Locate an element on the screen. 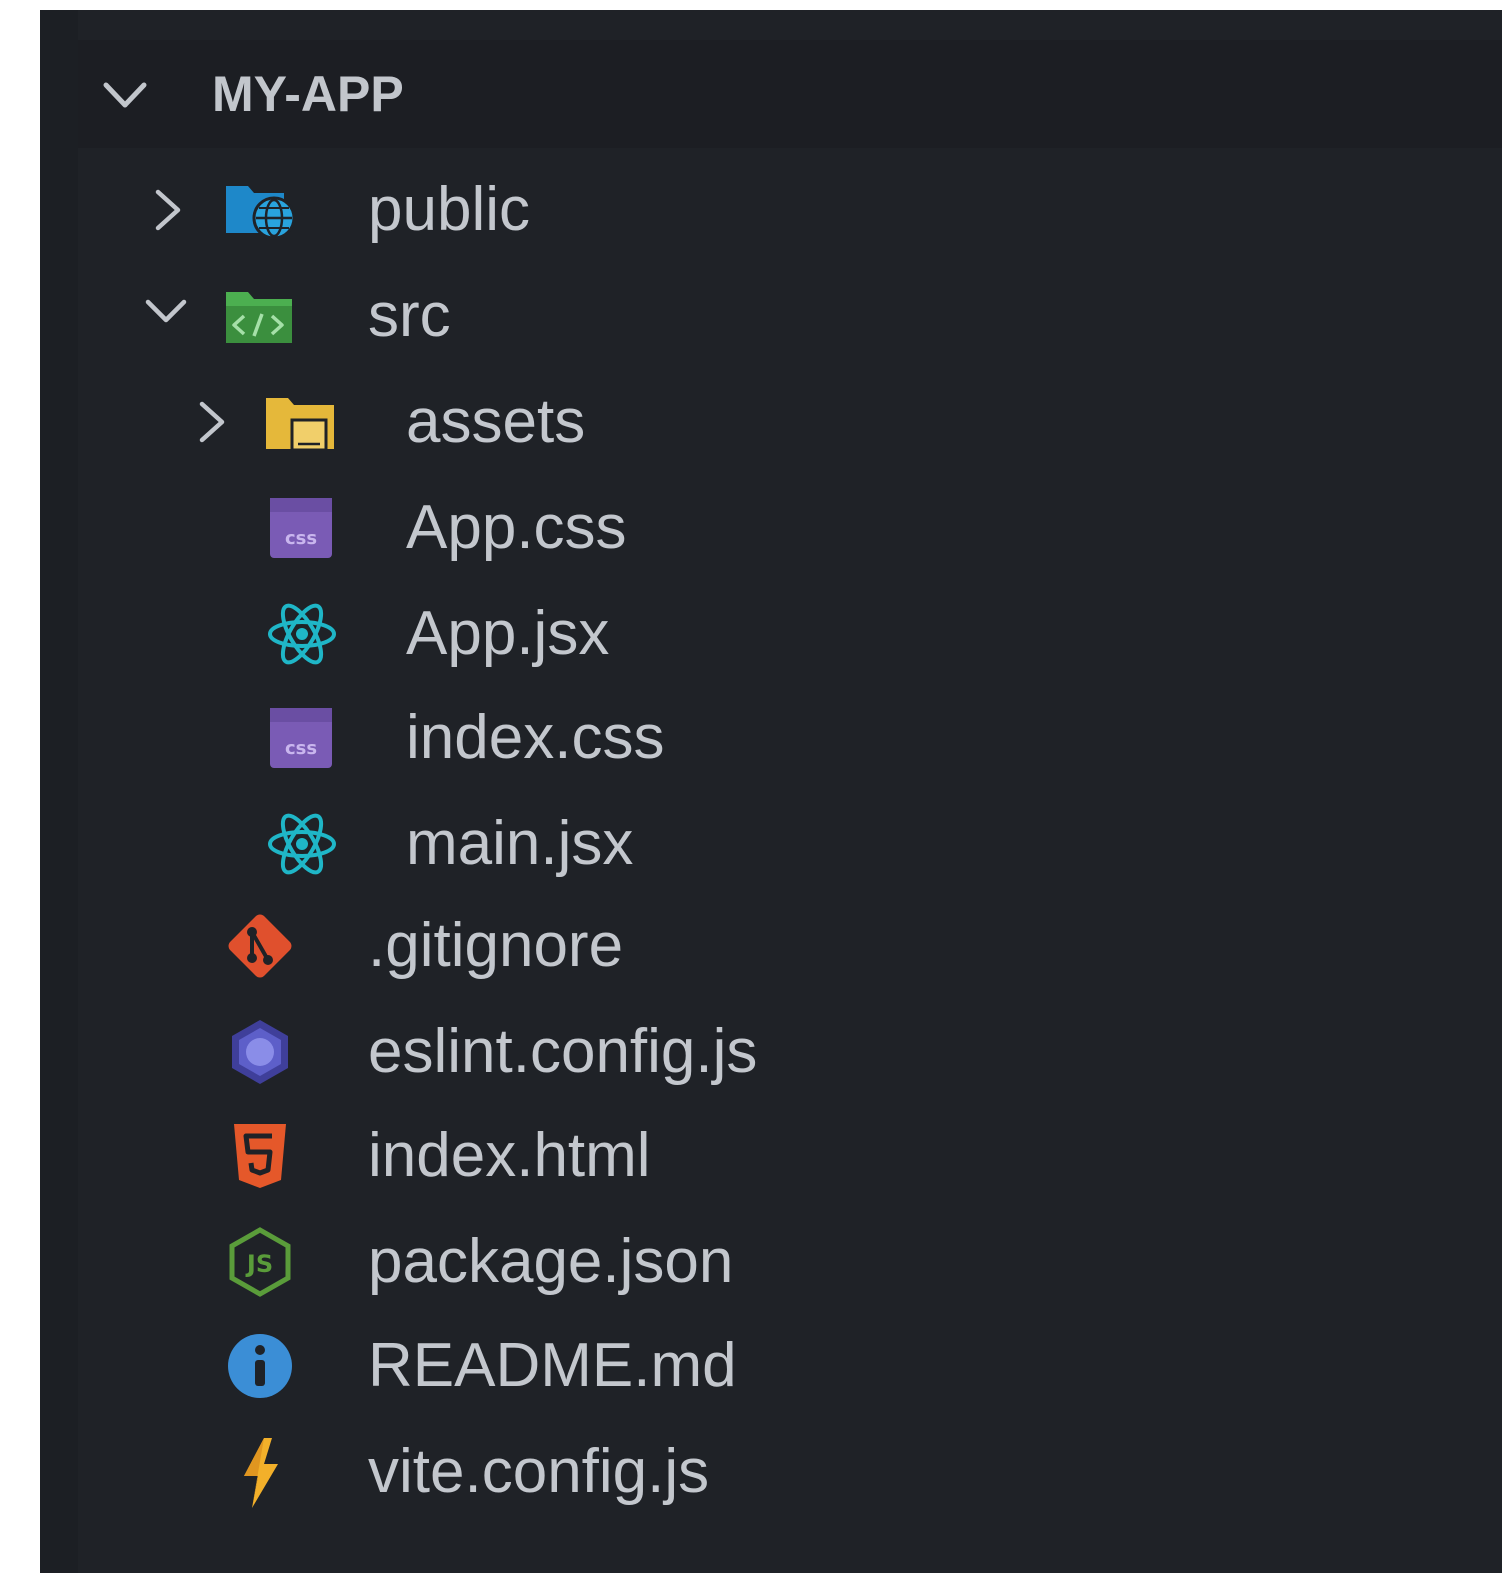  tree-item-gitignore: .gitignore is located at coordinates (790, 946).